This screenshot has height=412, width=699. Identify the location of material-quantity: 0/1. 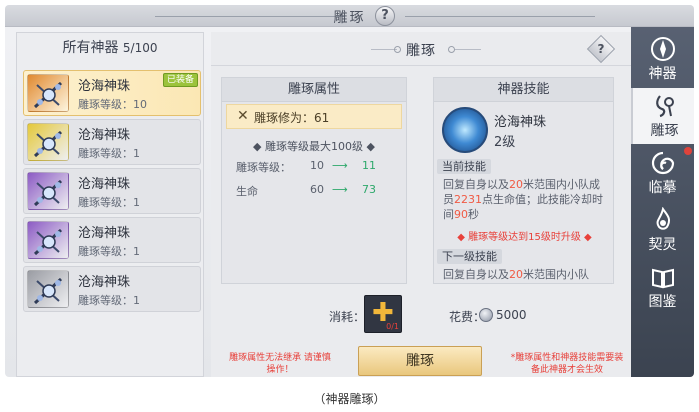
(392, 326).